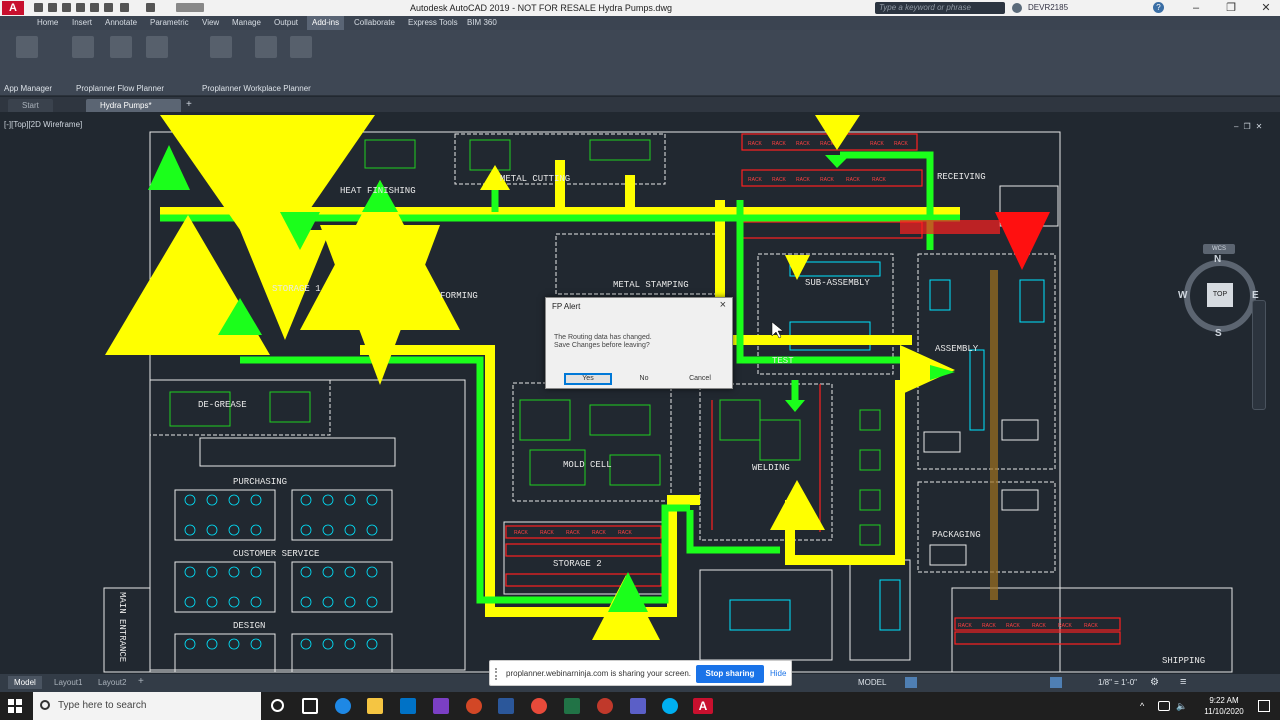 This screenshot has height=720, width=1280. I want to click on hide-button: Hide, so click(778, 673).